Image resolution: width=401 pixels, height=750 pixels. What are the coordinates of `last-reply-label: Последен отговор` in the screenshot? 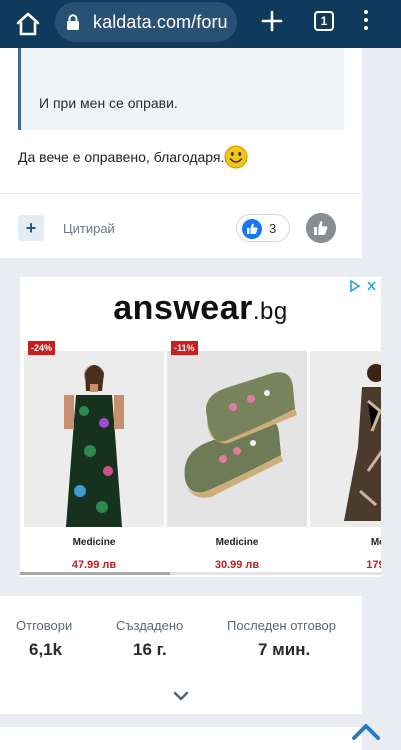 It's located at (282, 625).